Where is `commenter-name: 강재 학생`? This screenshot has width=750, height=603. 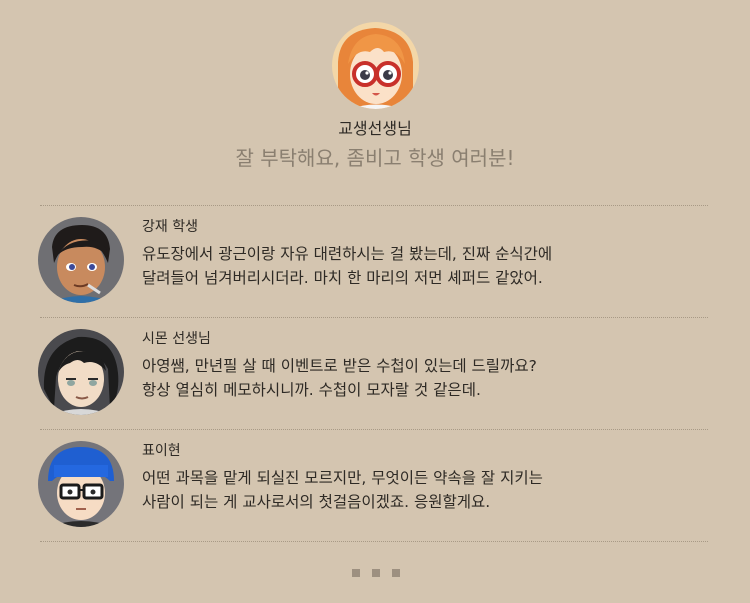 commenter-name: 강재 학생 is located at coordinates (170, 227).